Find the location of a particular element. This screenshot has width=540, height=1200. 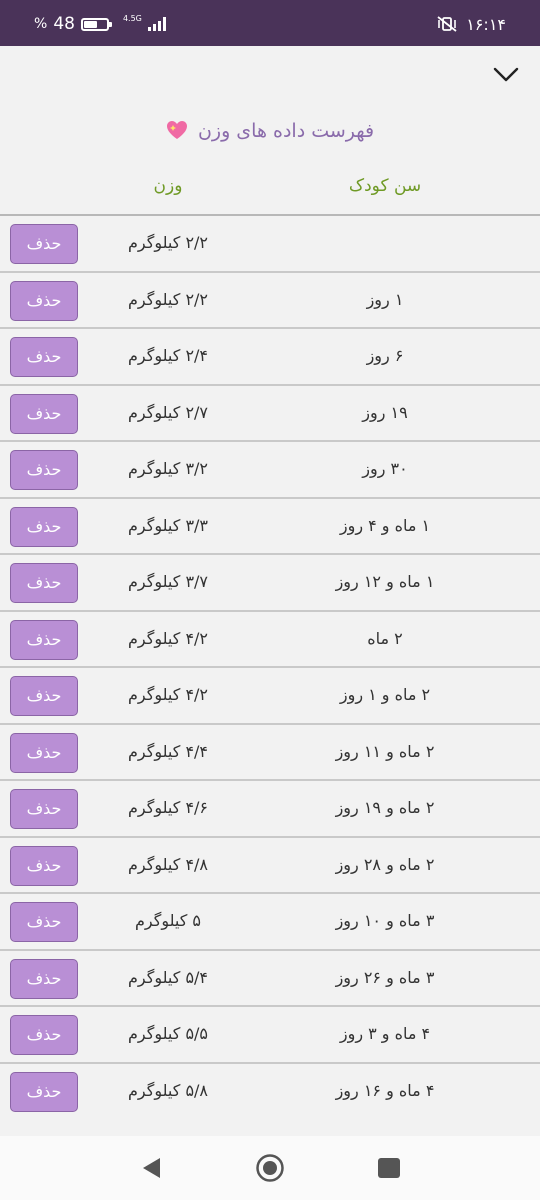

age-value: ۶ روز is located at coordinates (385, 355).